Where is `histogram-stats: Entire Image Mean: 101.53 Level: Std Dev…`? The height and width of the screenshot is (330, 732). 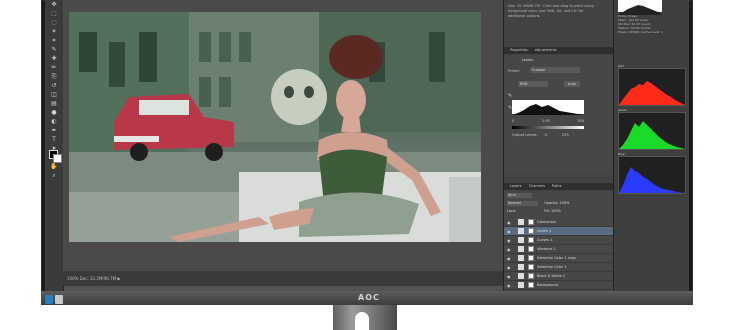
histogram-stats: Entire Image Mean: 101.53 Level: Std Dev… is located at coordinates (653, 24).